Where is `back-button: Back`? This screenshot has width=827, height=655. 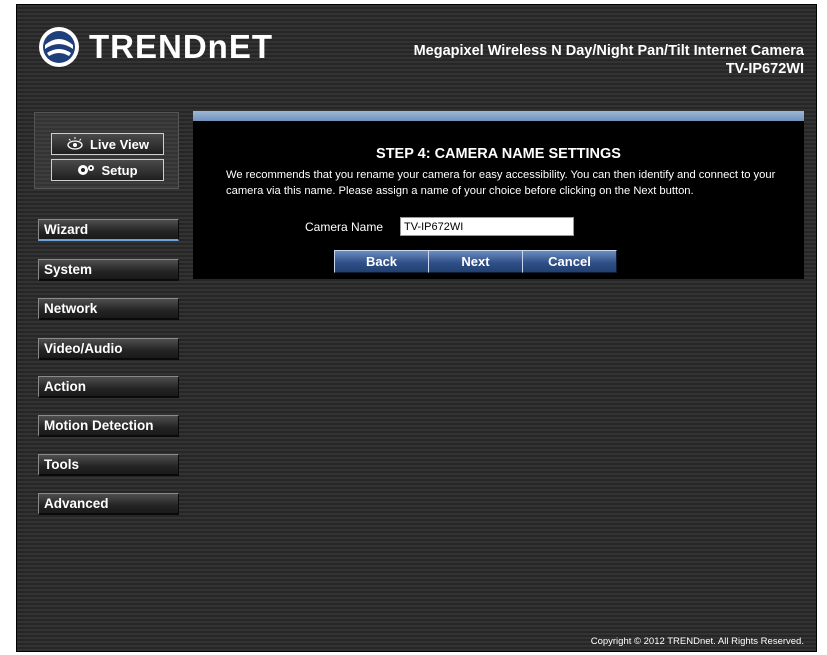
back-button: Back is located at coordinates (381, 261).